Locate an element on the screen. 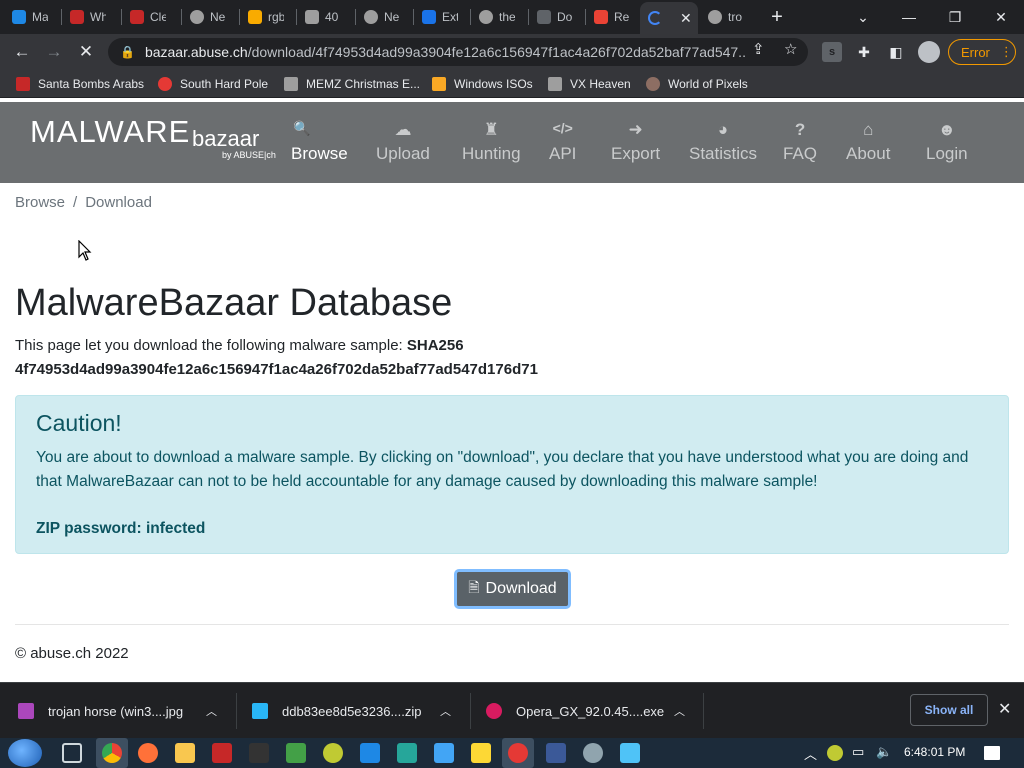  file-explorer-icon is located at coordinates (185, 753).